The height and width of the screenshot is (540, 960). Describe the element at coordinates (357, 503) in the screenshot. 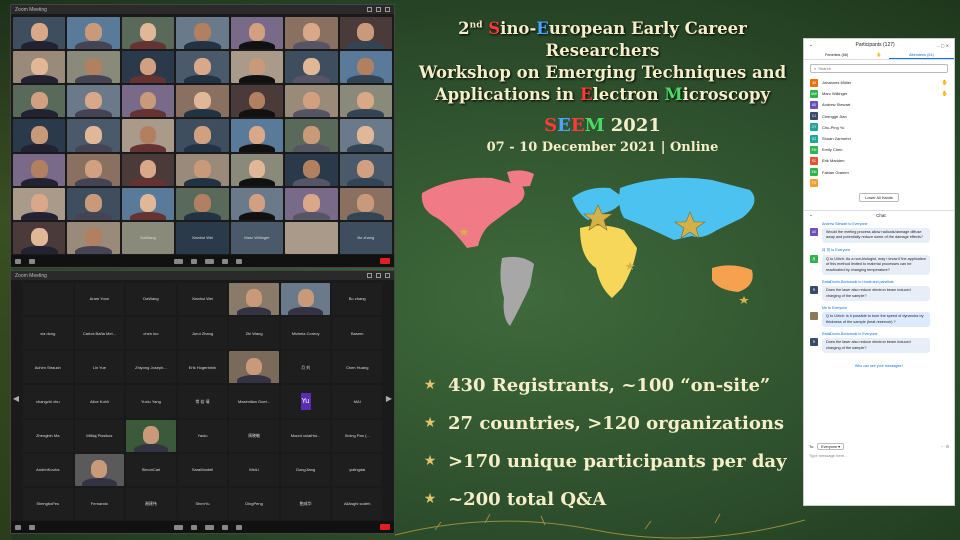

I see `video-tile: AllAsghi sodeh` at that location.